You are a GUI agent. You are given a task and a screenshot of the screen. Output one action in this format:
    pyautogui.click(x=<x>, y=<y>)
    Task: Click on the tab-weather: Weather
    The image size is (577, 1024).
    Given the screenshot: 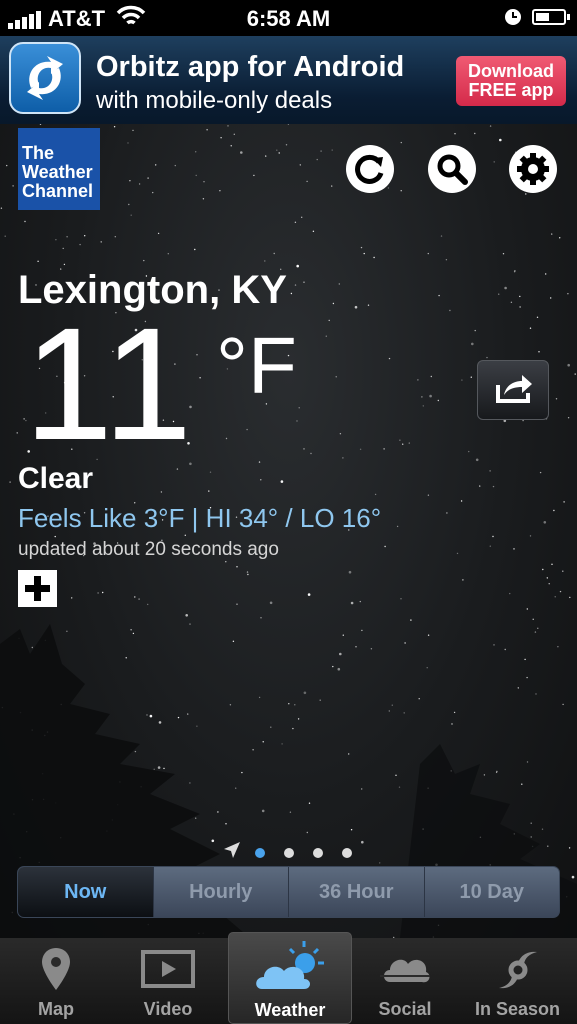 What is the action you would take?
    pyautogui.click(x=290, y=978)
    